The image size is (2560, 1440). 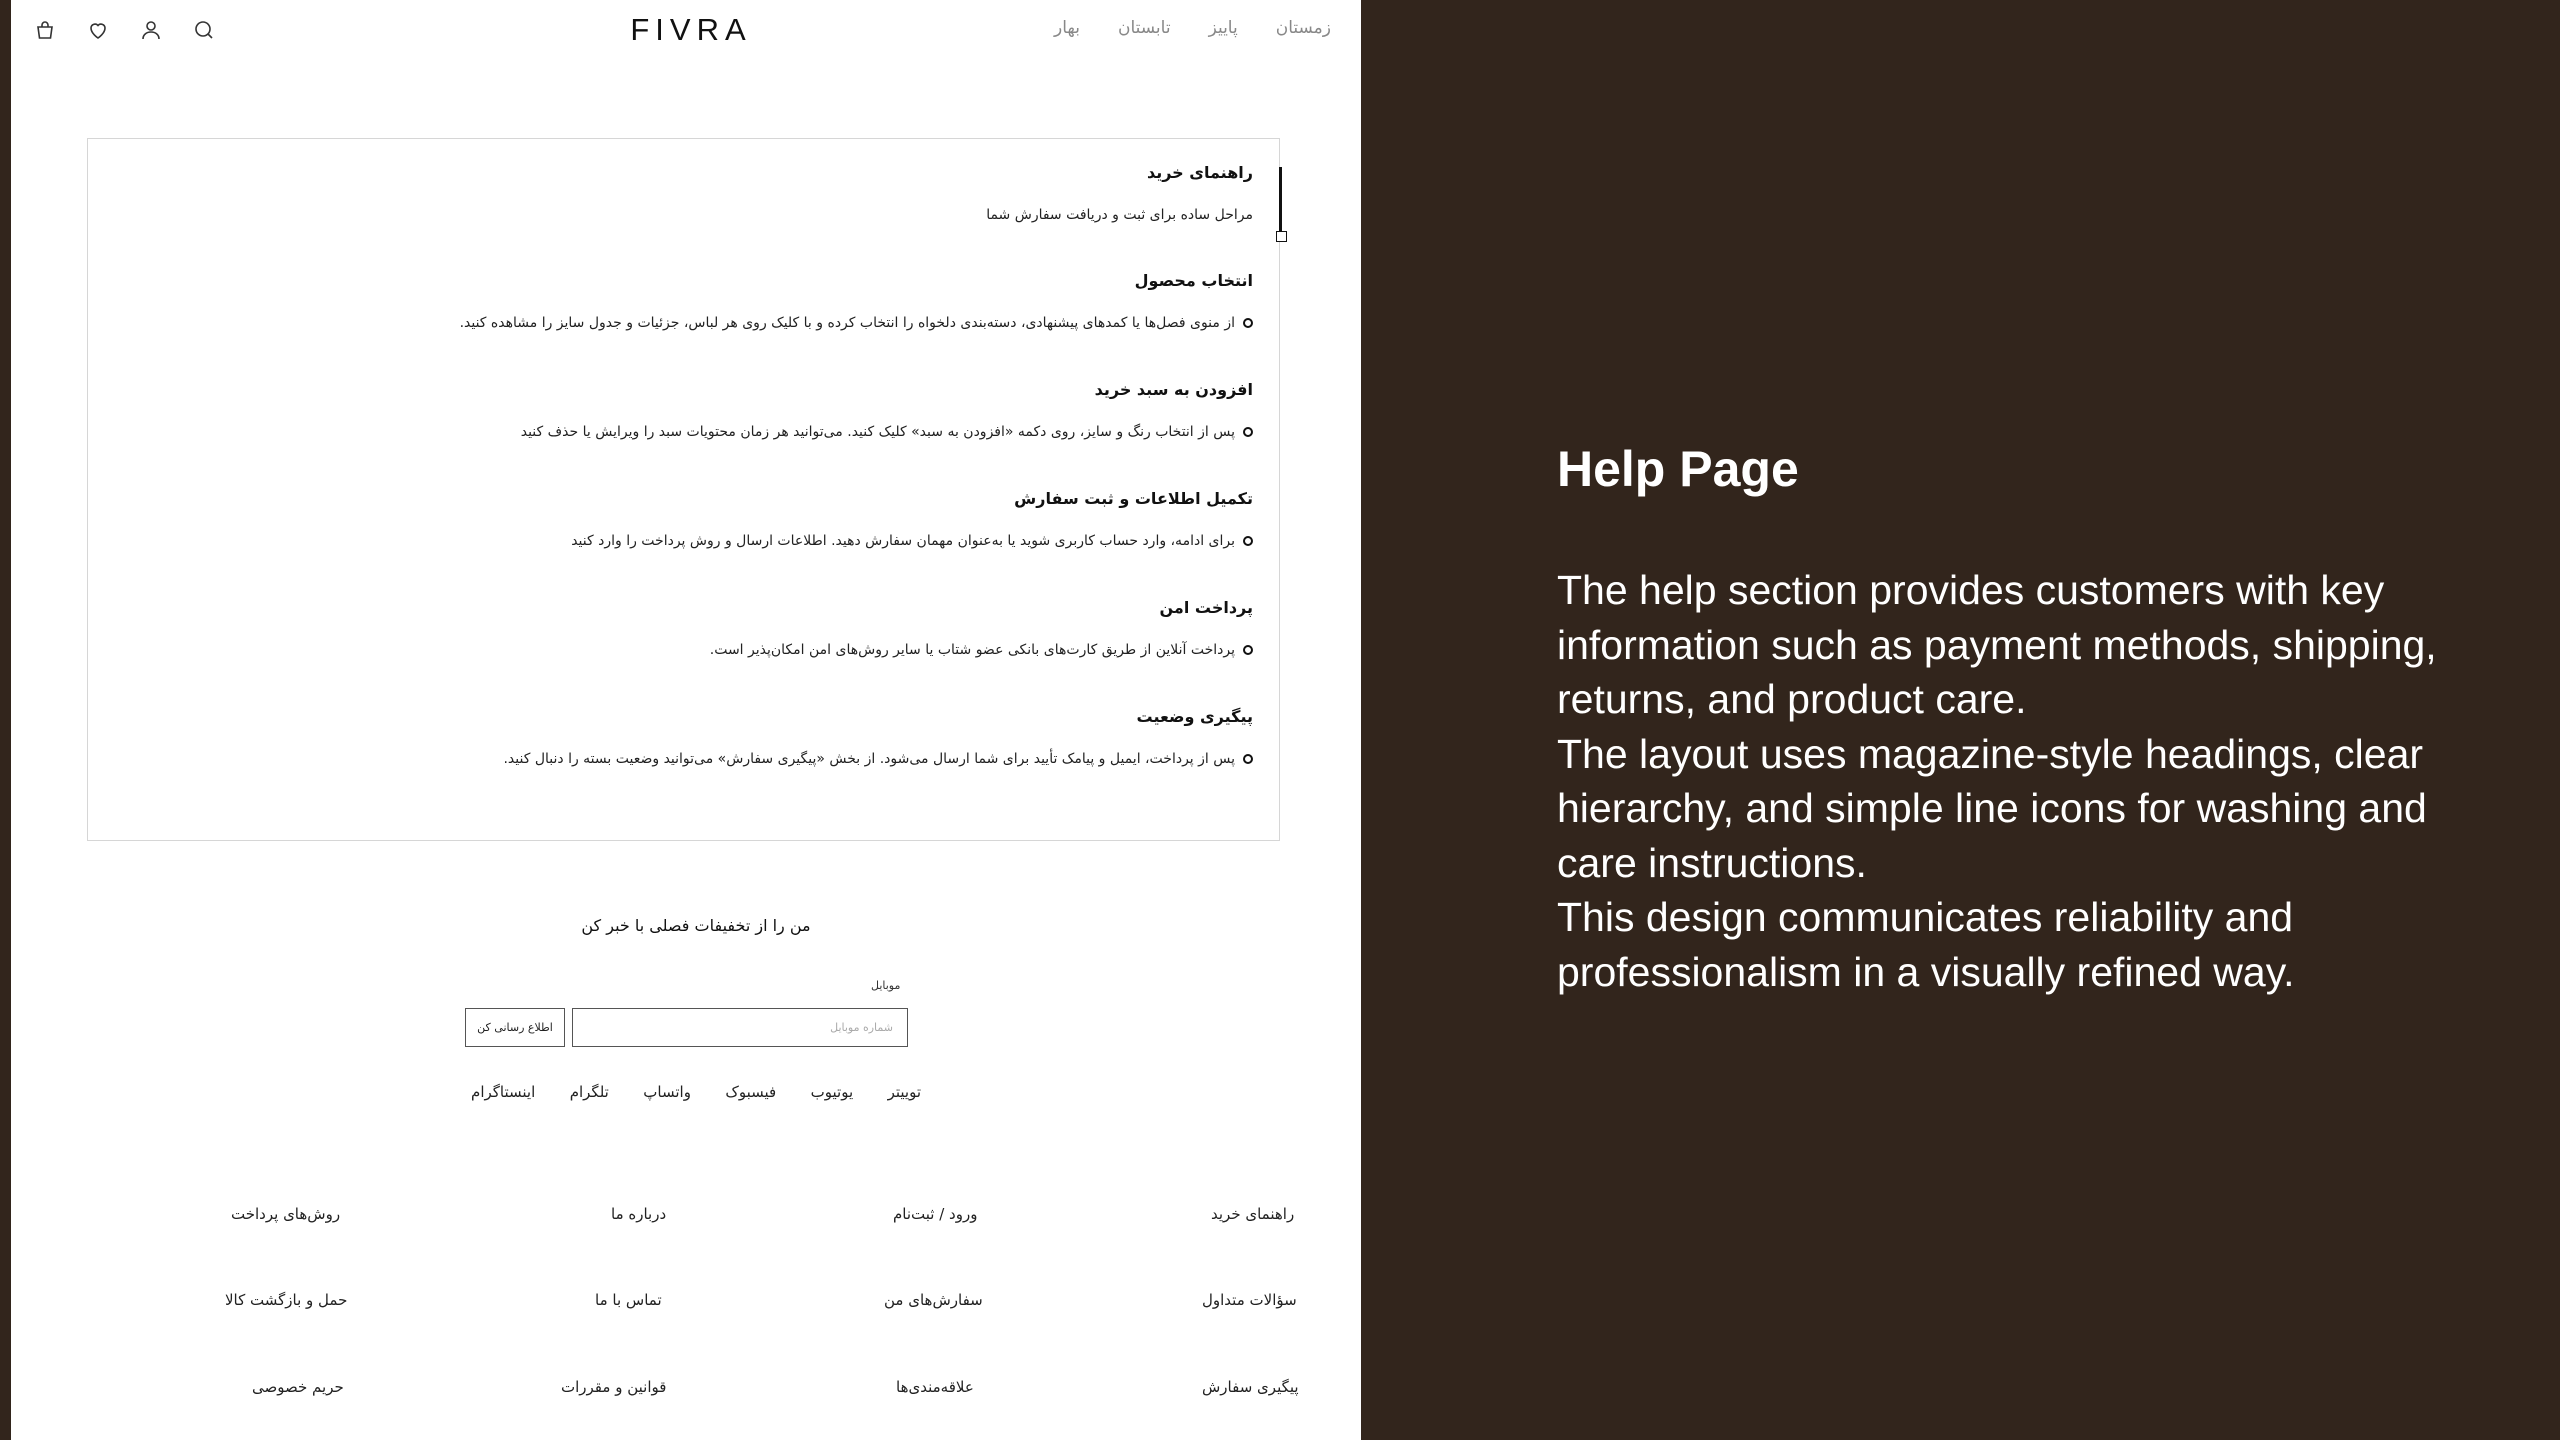 What do you see at coordinates (1252, 1214) in the screenshot?
I see `footer-link: راهنمای خرید` at bounding box center [1252, 1214].